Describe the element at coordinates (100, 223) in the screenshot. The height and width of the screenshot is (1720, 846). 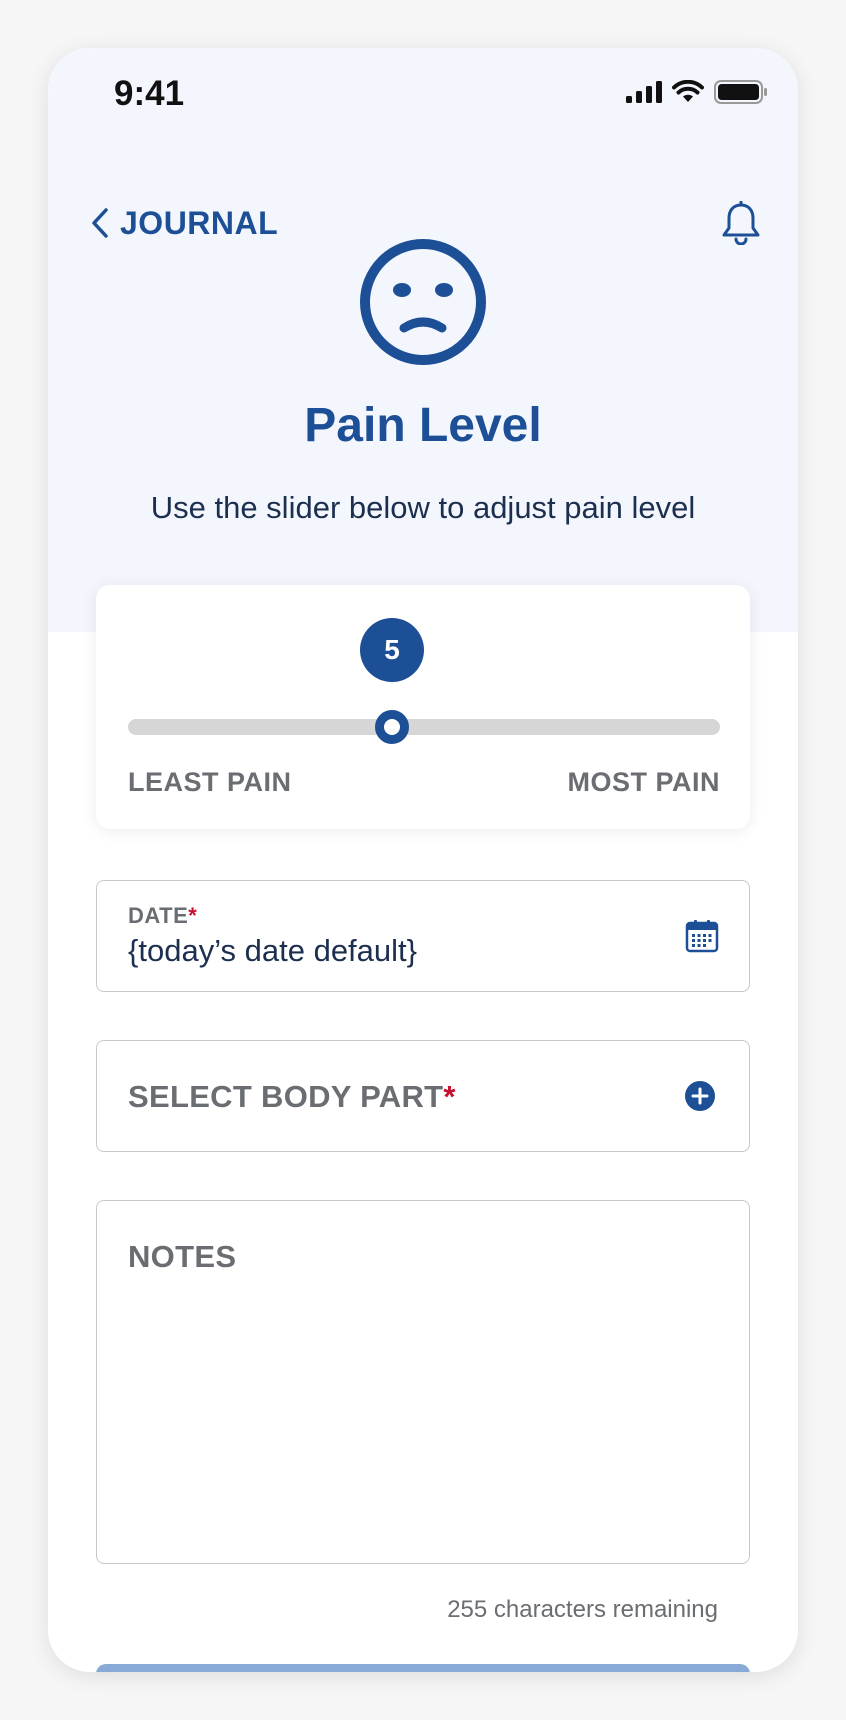
I see `chevron-left-icon` at that location.